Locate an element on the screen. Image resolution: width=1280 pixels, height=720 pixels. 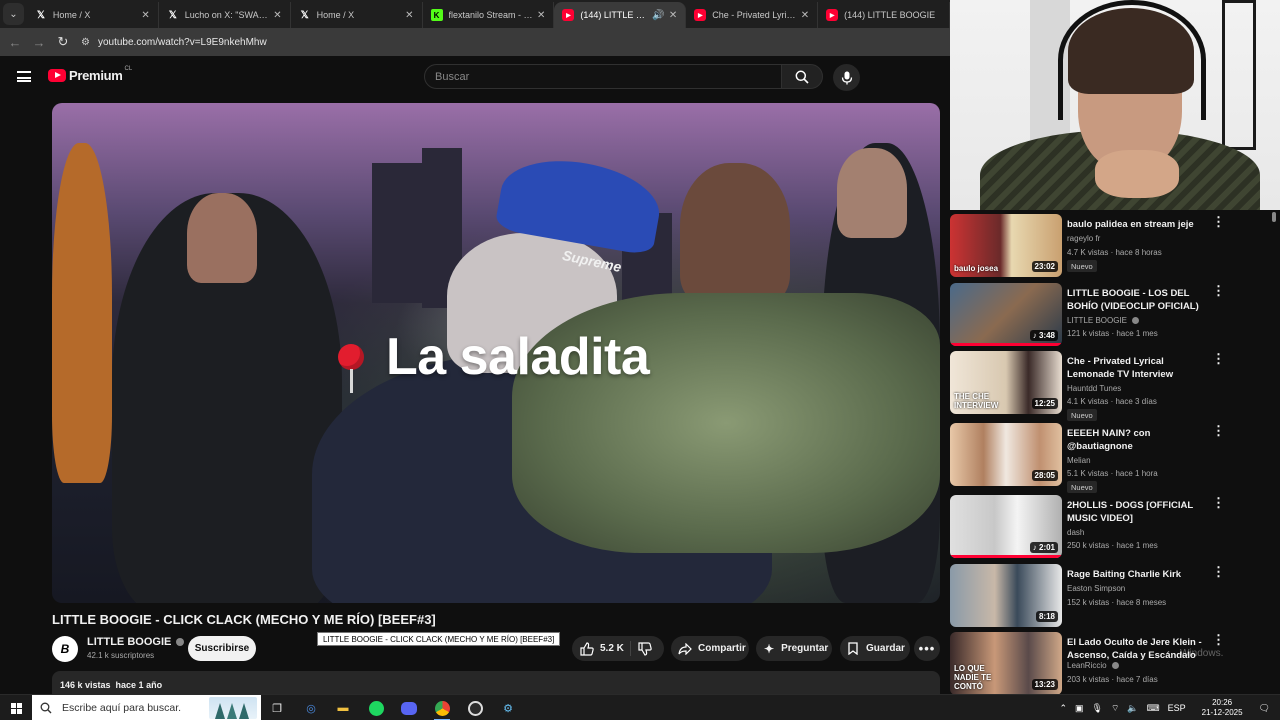
speaker-icon: 🔊 is located at coordinates (658, 15).